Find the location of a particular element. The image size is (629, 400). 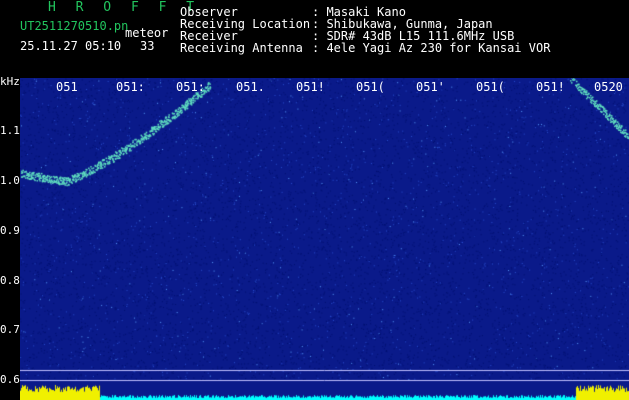

y-tick: 1.1 is located at coordinates (10, 130).